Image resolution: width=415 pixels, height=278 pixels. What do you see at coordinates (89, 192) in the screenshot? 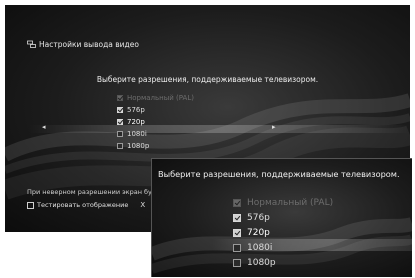
I see `resolution-note: При неверном разрешении экран бу` at bounding box center [89, 192].